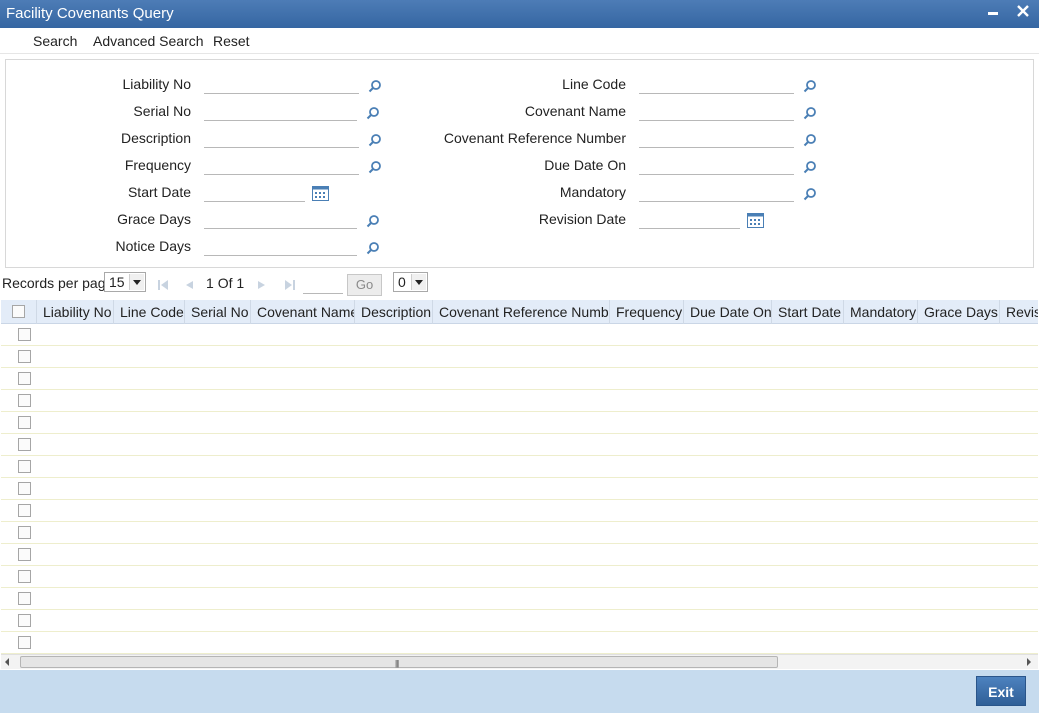 This screenshot has width=1039, height=713. What do you see at coordinates (218, 312) in the screenshot?
I see `col-serial-no: Serial No` at bounding box center [218, 312].